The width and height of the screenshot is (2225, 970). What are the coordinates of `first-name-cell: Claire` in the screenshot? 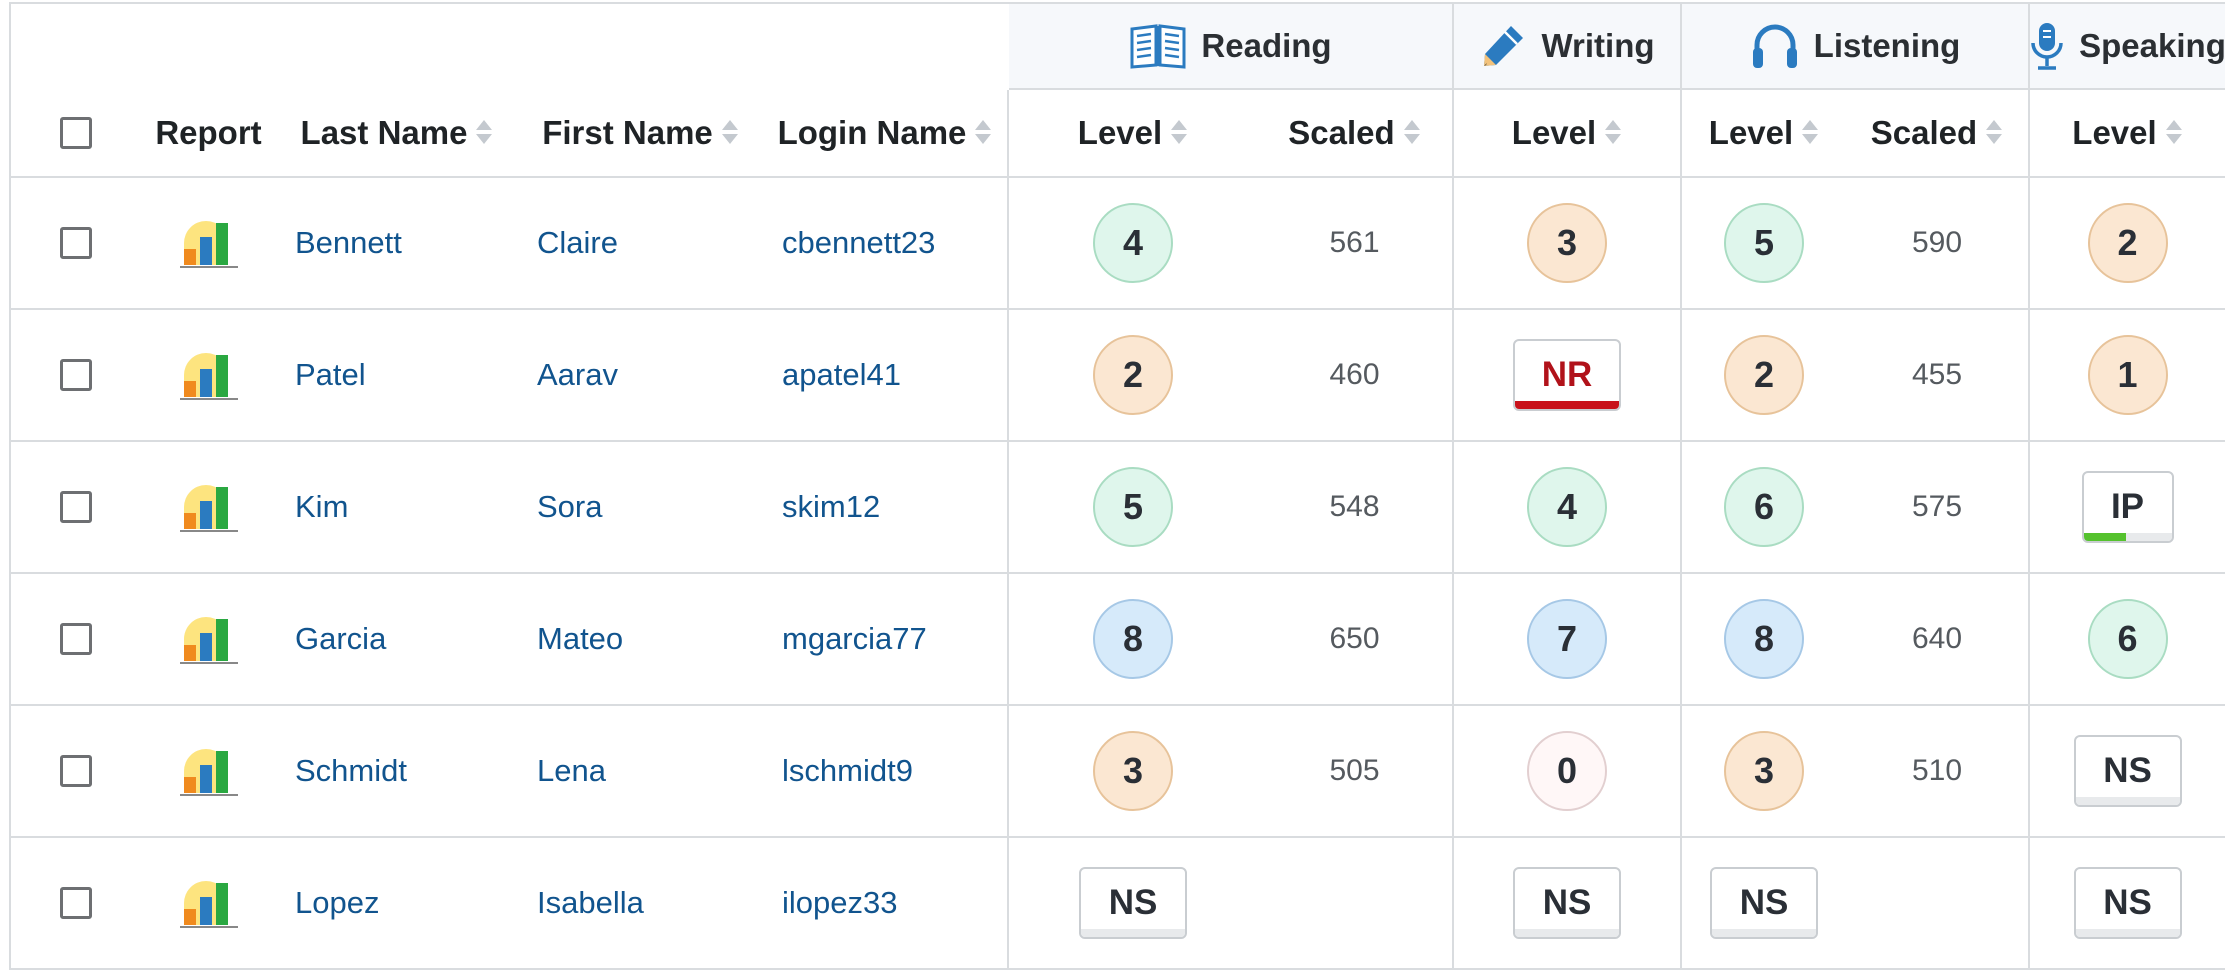 It's located at (640, 244).